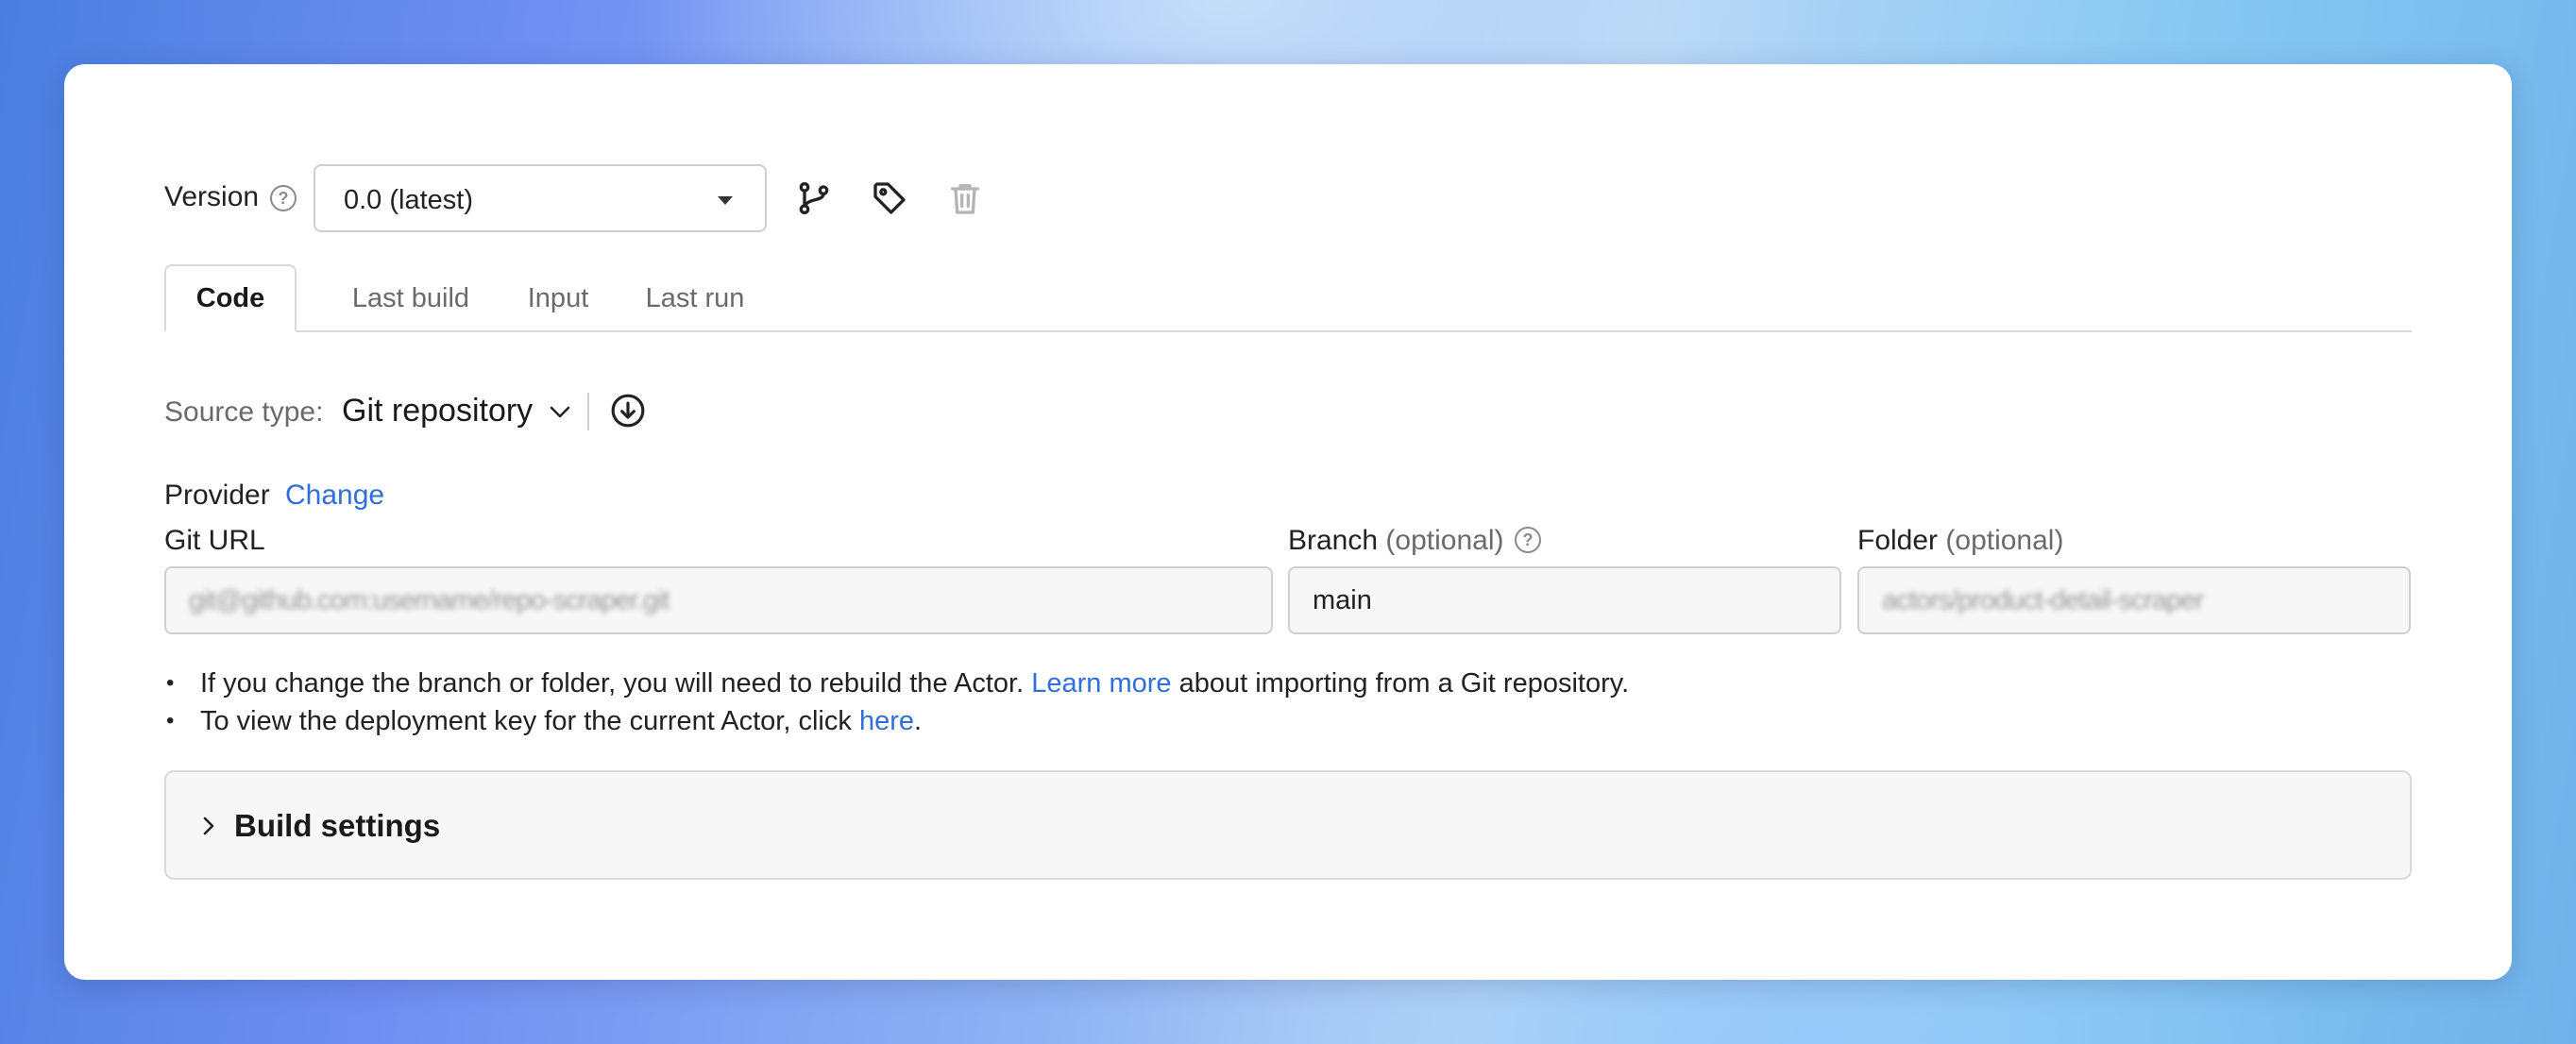 Image resolution: width=2576 pixels, height=1044 pixels. Describe the element at coordinates (2004, 541) in the screenshot. I see `folder-optional-text: (optional)` at that location.